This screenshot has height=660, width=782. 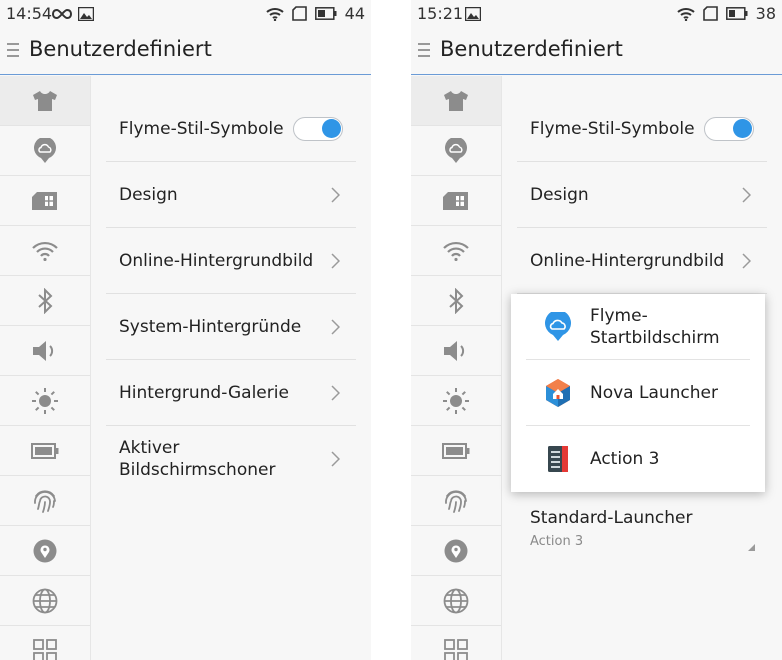 I want to click on popup-option-action3: Action 3, so click(x=638, y=459).